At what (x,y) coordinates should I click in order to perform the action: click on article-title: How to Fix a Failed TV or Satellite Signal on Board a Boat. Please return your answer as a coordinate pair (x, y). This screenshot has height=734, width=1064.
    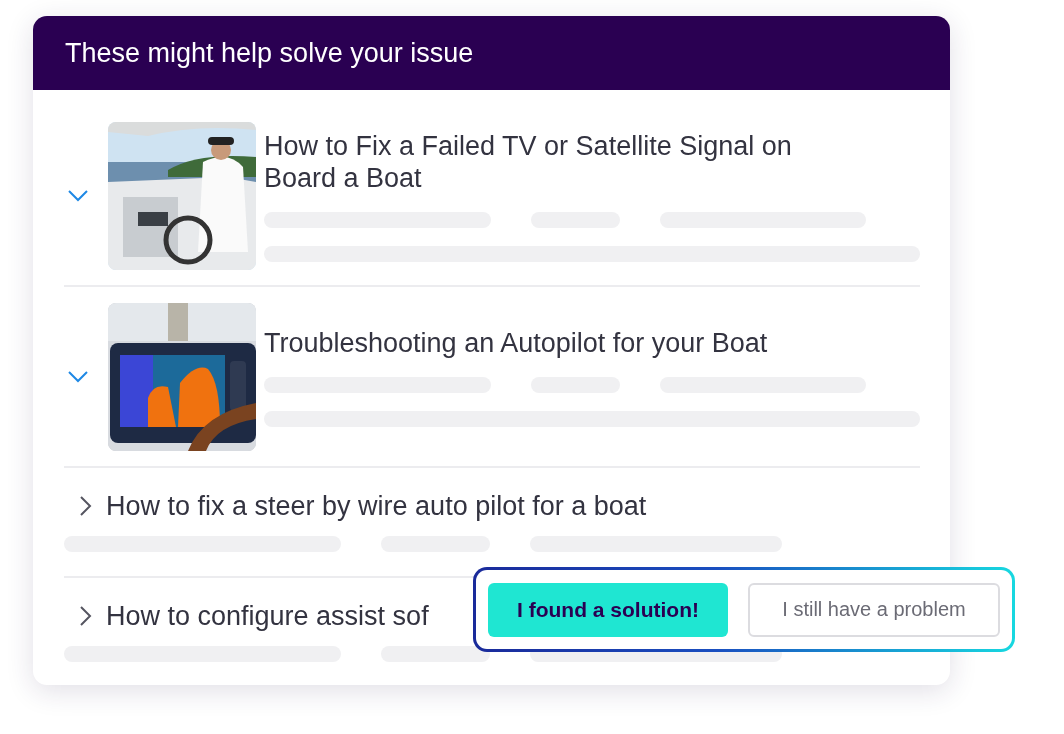
    Looking at the image, I should click on (554, 162).